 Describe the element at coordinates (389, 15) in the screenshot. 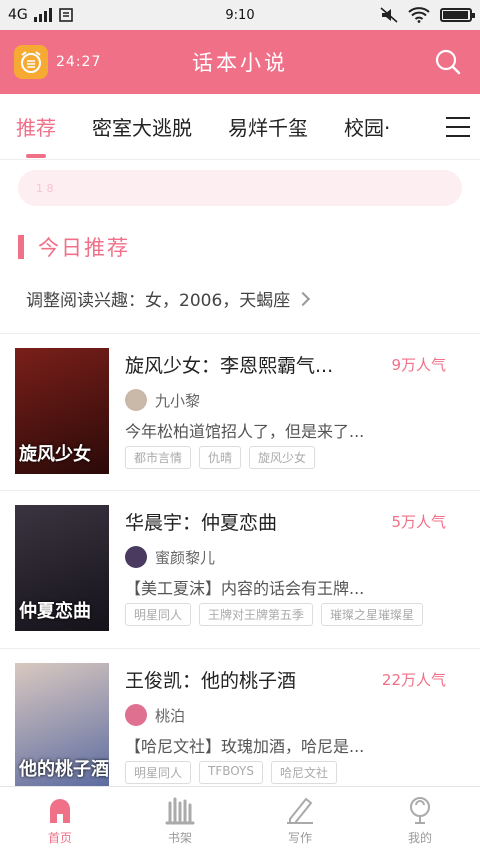

I see `mute-icon` at that location.